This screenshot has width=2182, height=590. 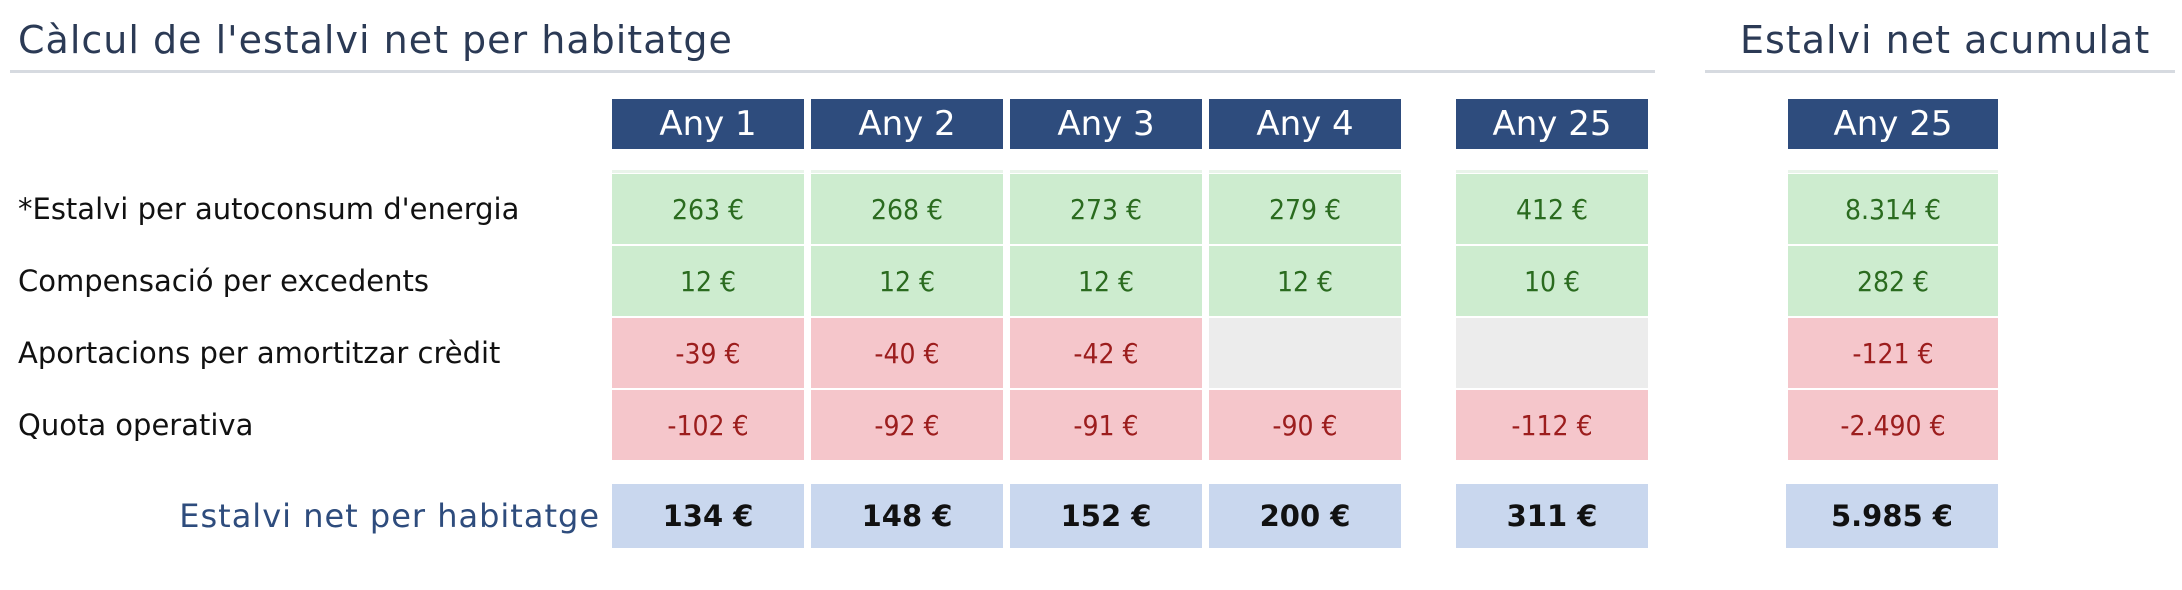 I want to click on value-cell: -112 €, so click(x=1552, y=425).